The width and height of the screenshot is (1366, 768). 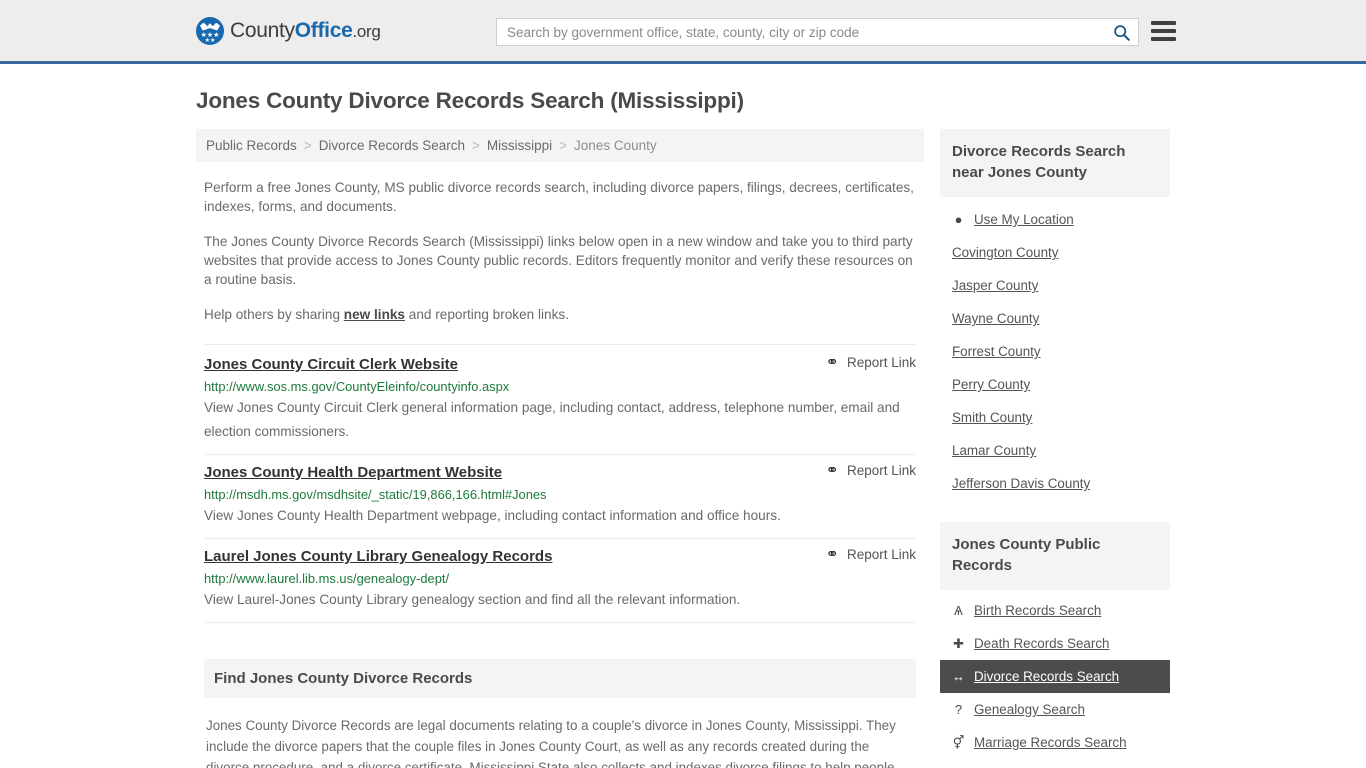 I want to click on sidebar-item-label: Lamar County, so click(x=994, y=450).